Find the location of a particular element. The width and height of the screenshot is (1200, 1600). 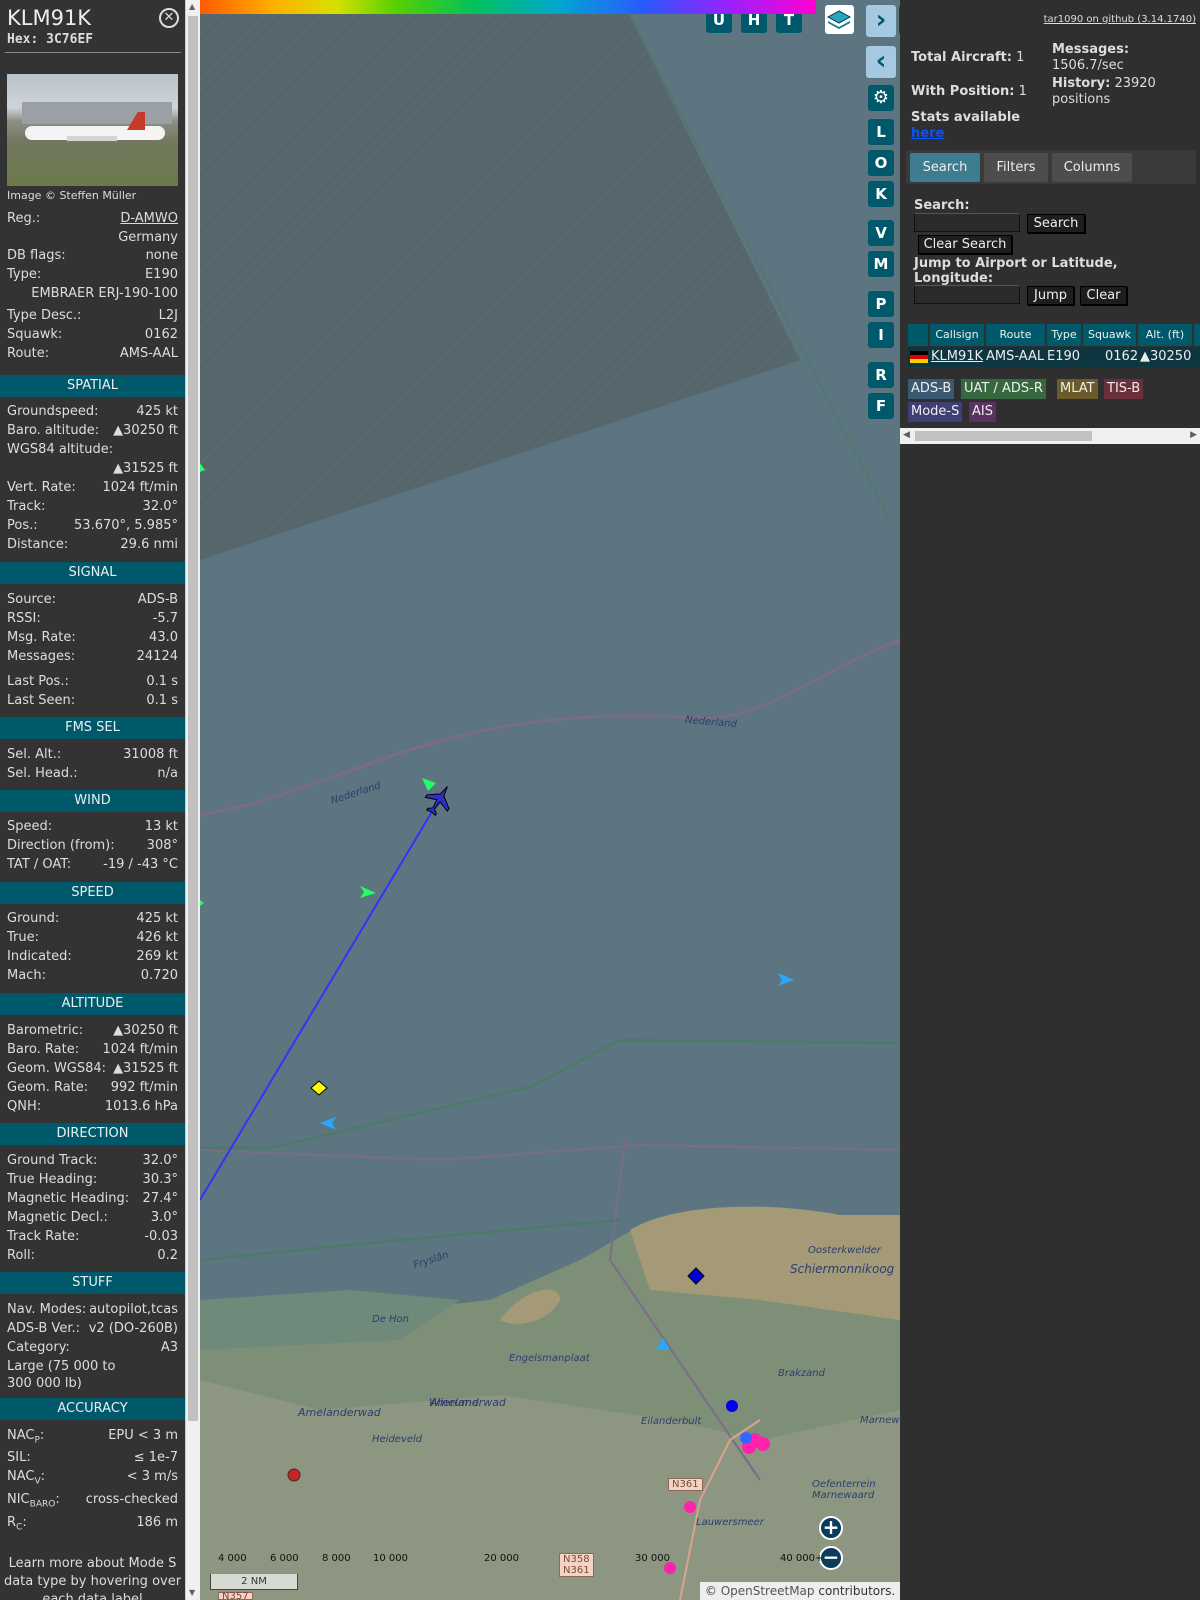

true-heading-label: True Heading: is located at coordinates (52, 1179).